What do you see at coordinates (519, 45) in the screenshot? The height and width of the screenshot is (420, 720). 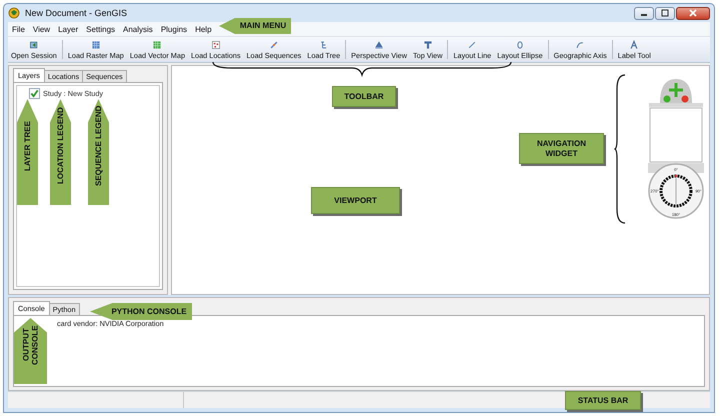 I see `ellipse-icon` at bounding box center [519, 45].